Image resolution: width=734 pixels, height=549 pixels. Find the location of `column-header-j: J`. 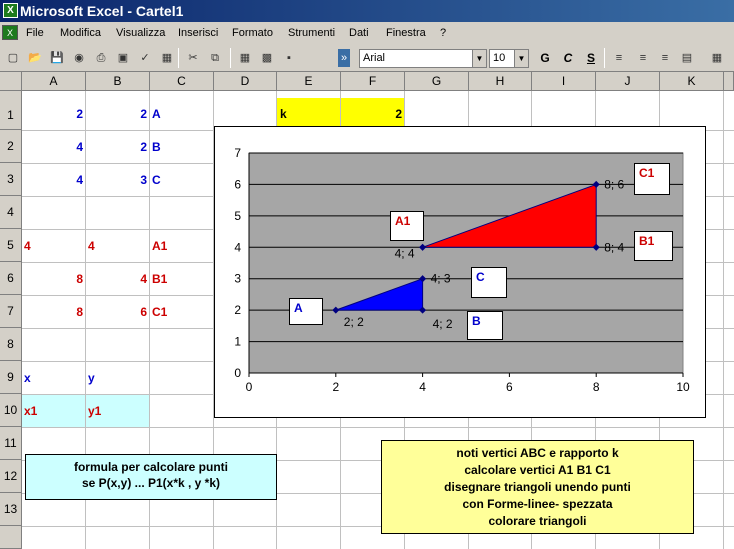

column-header-j: J is located at coordinates (628, 81).